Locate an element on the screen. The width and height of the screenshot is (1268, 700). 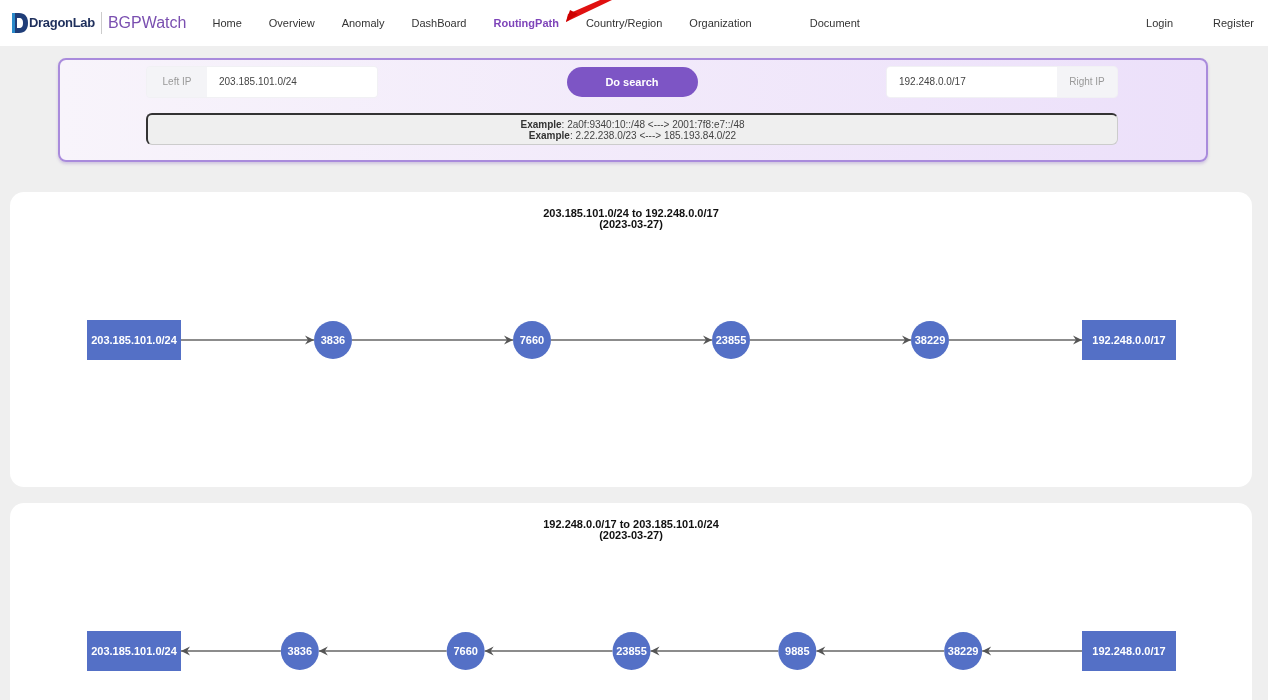
nav-link: Document is located at coordinates (834, 23).